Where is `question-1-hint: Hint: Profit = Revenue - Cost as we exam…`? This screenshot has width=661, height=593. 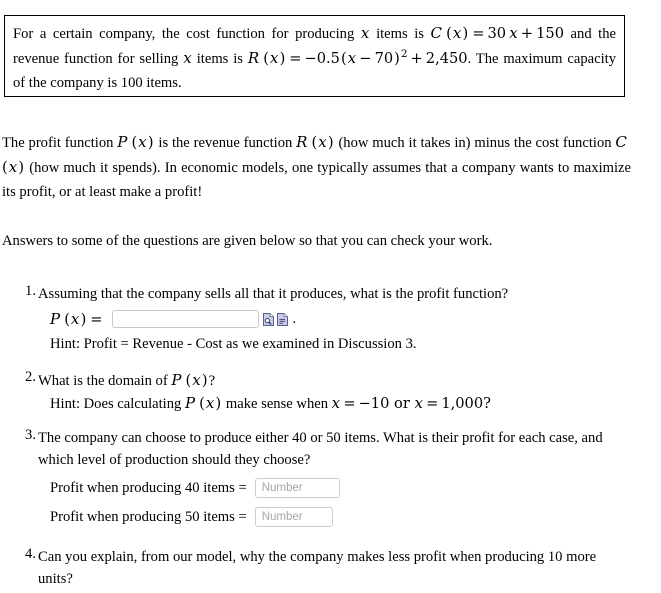 question-1-hint: Hint: Profit = Revenue - Cost as we exam… is located at coordinates (233, 344).